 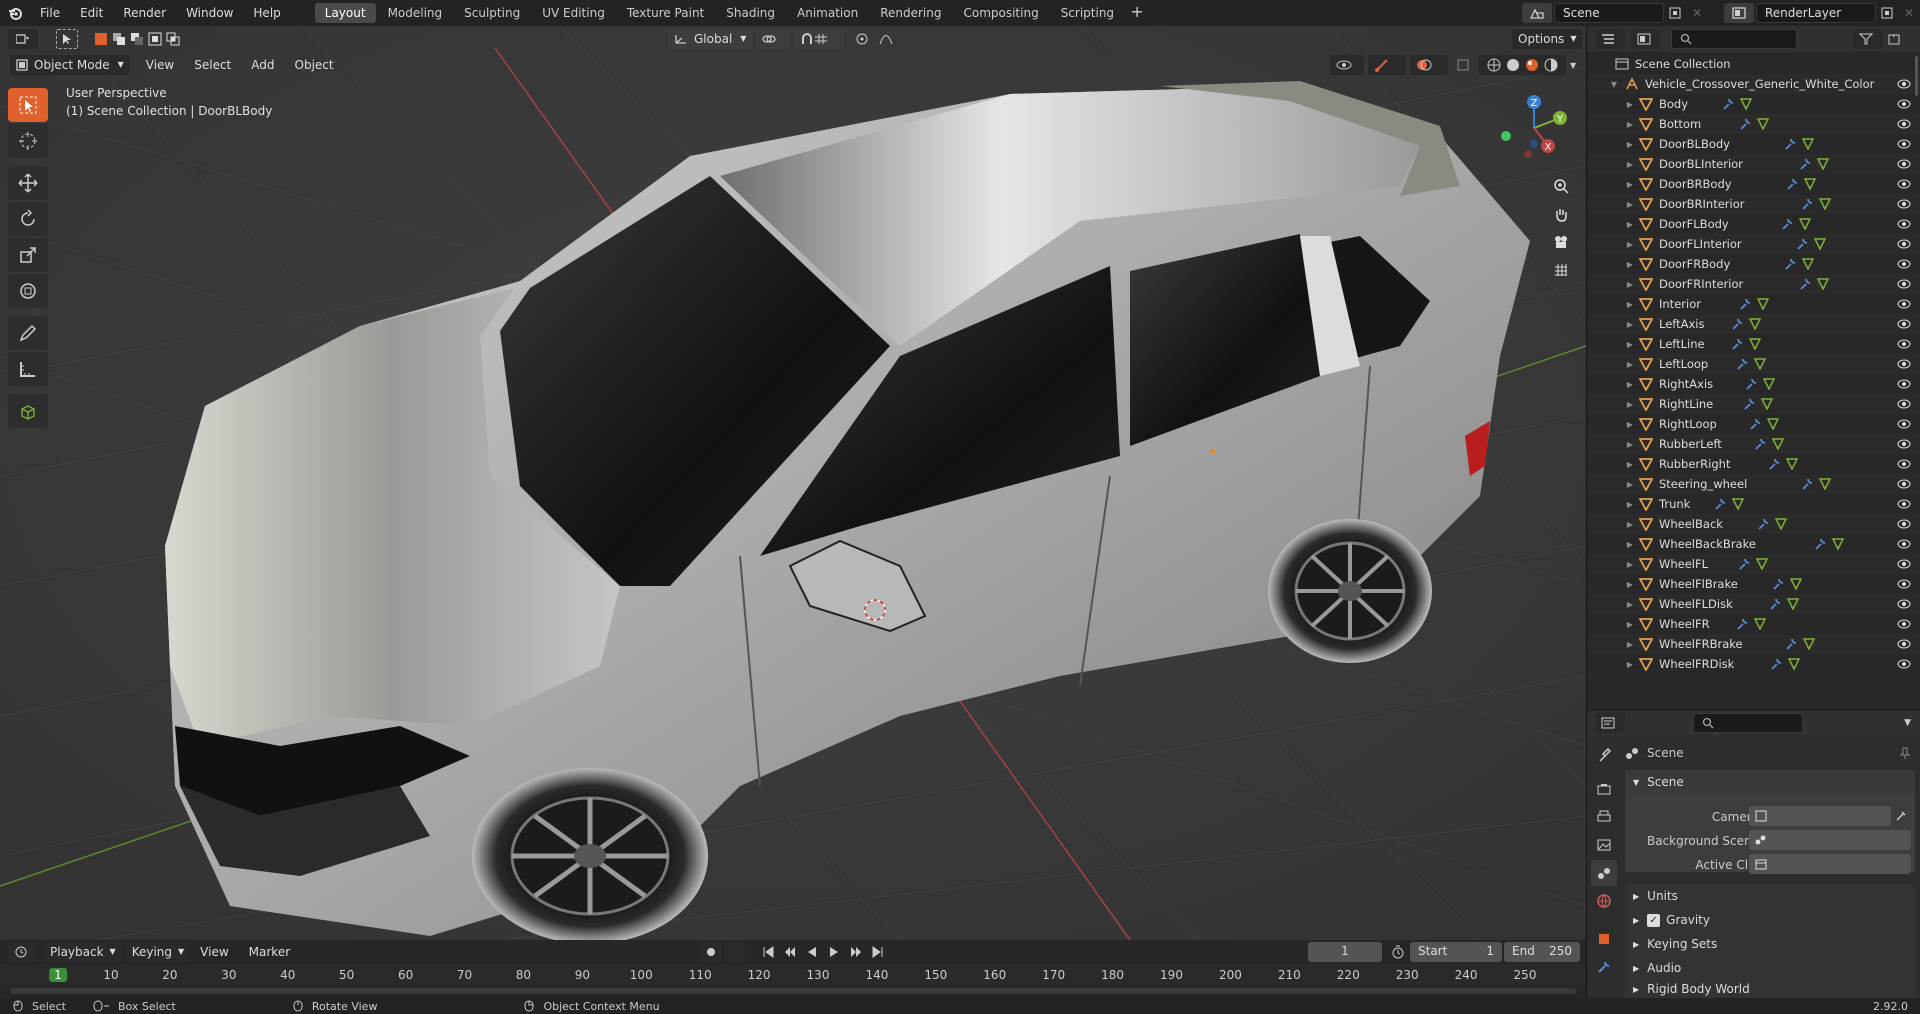 What do you see at coordinates (768, 952) in the screenshot?
I see `jump-start-icon` at bounding box center [768, 952].